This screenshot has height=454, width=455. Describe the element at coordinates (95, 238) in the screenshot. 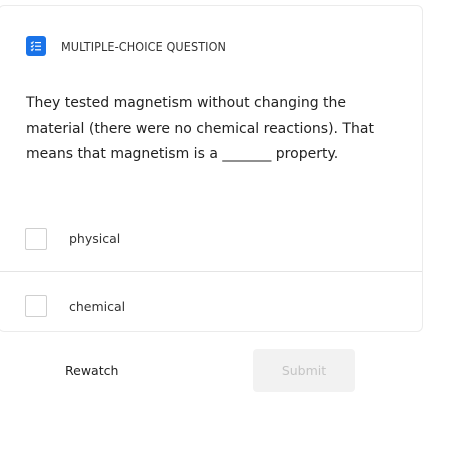

I see `option-label: physical` at that location.